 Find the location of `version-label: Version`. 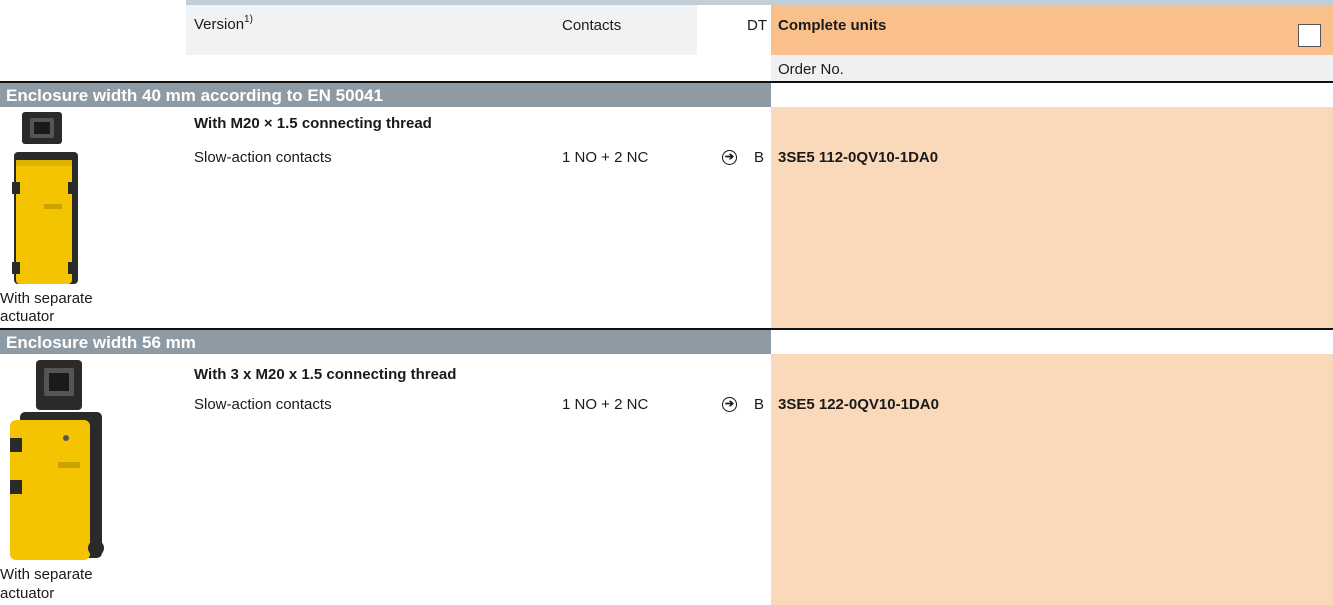

version-label: Version is located at coordinates (219, 24).